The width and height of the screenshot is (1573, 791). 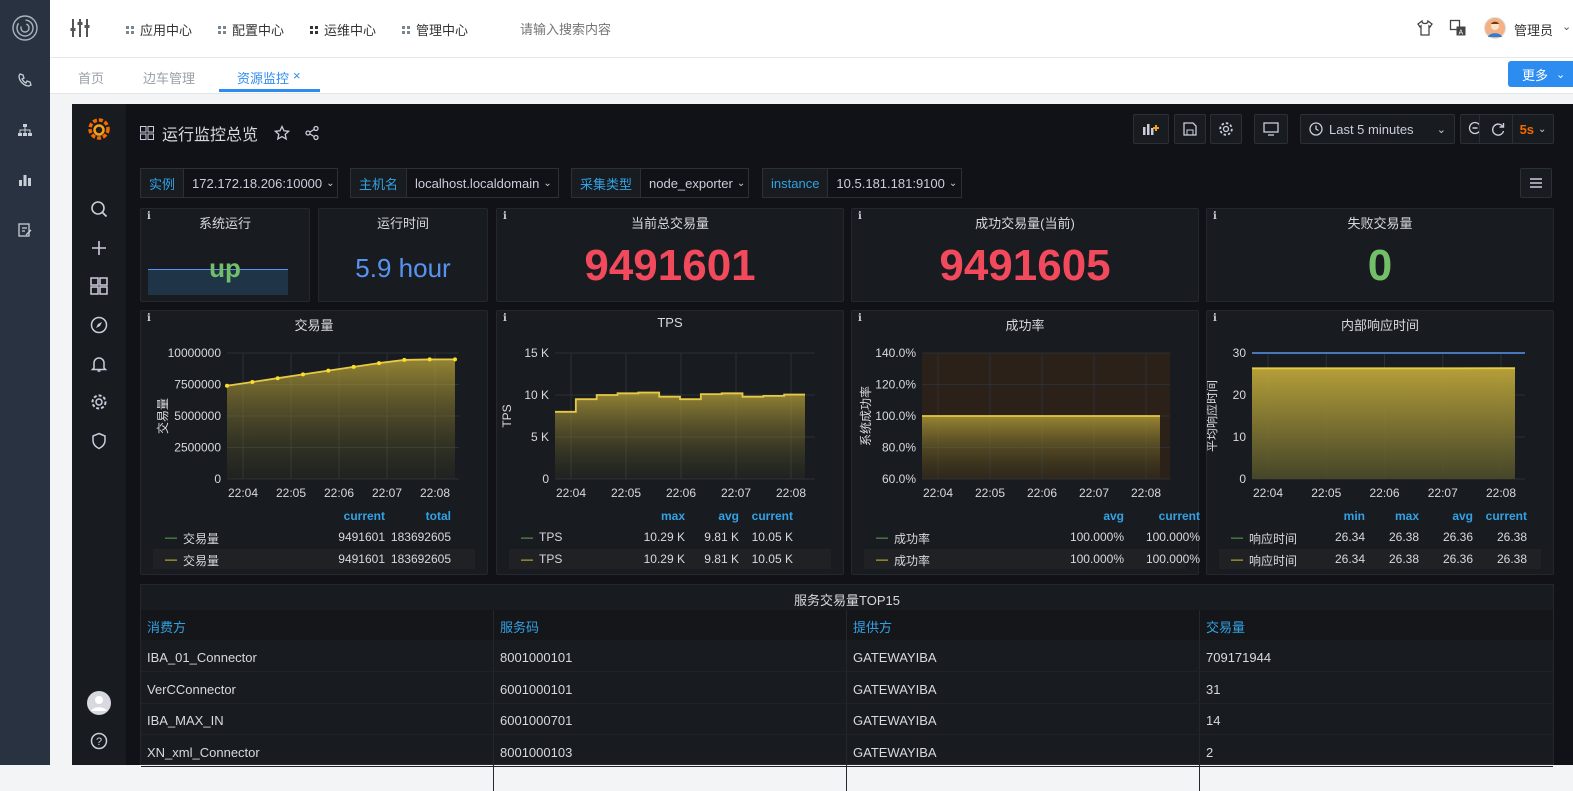 I want to click on menu-icon, so click(x=1536, y=183).